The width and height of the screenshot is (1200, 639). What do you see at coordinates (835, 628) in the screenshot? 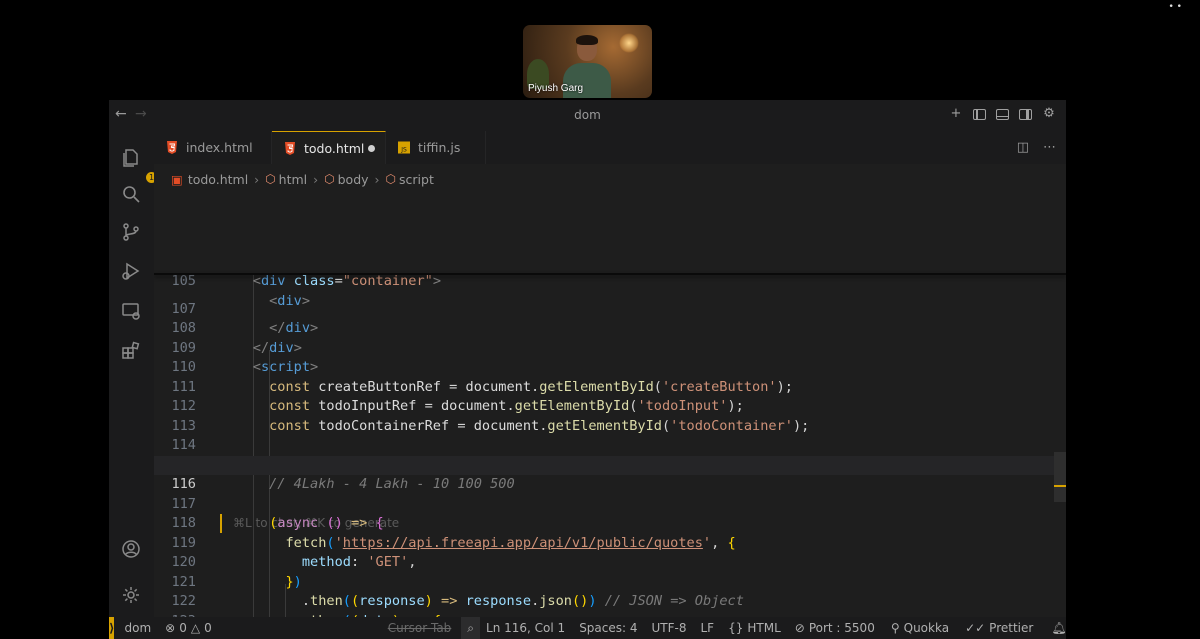
I see `live-server-port: ⊘ Port : 5500` at bounding box center [835, 628].